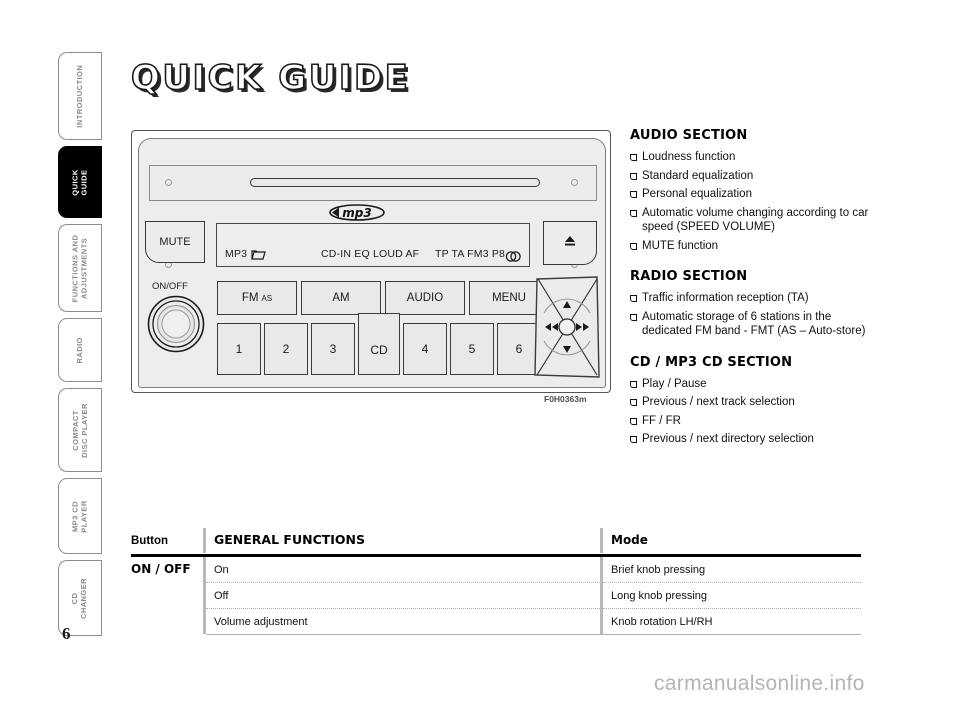 Image resolution: width=960 pixels, height=709 pixels. What do you see at coordinates (403, 621) in the screenshot?
I see `cell-function: Volume adjustment` at bounding box center [403, 621].